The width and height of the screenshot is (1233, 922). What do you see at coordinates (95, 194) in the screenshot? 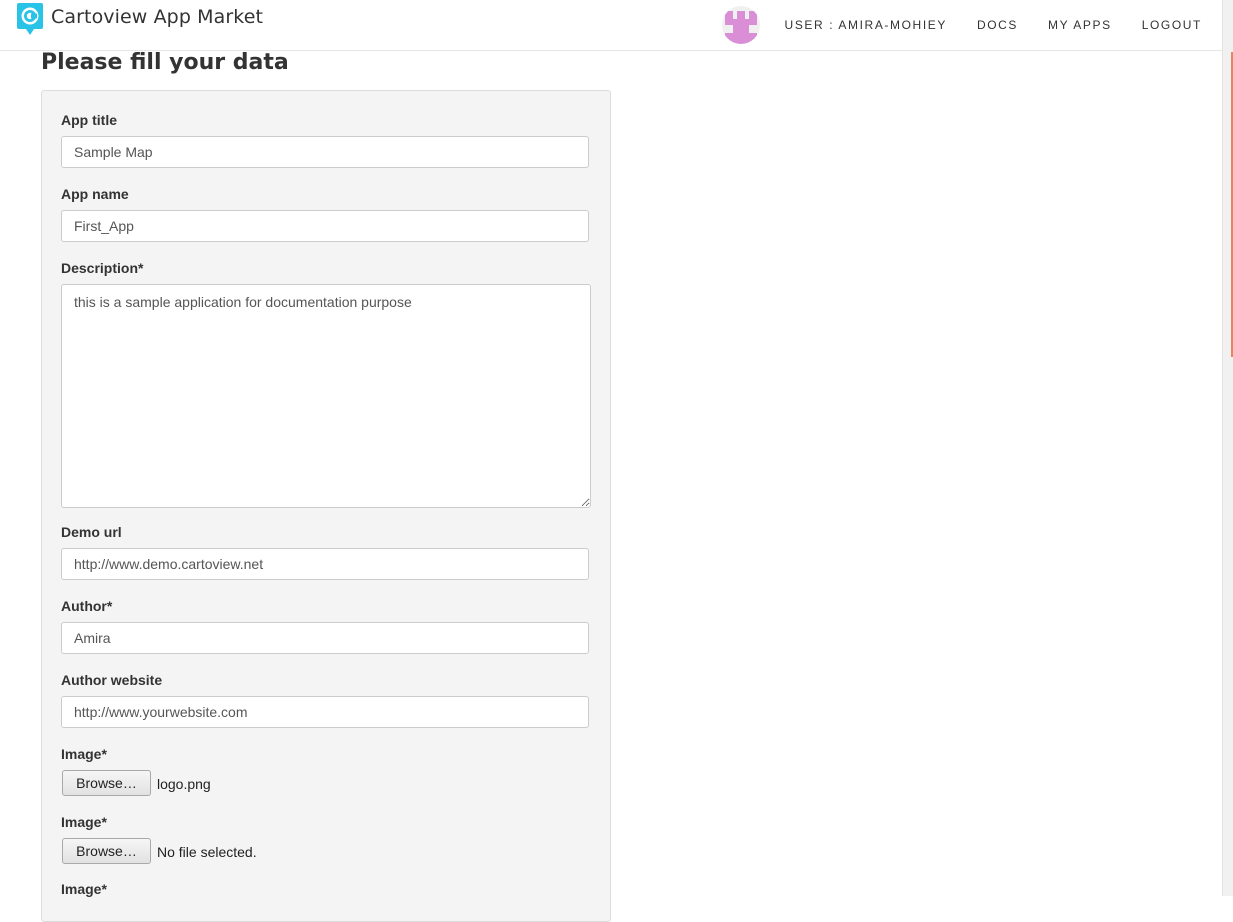
I see `app-name-label: App name` at bounding box center [95, 194].